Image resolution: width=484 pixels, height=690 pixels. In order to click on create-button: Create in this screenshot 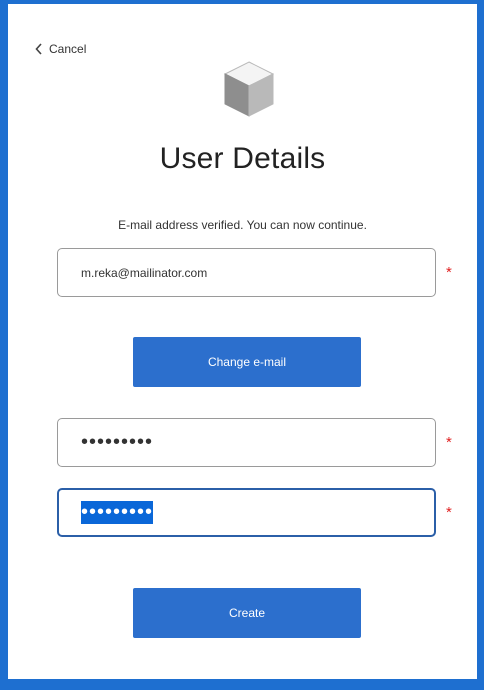, I will do `click(247, 613)`.